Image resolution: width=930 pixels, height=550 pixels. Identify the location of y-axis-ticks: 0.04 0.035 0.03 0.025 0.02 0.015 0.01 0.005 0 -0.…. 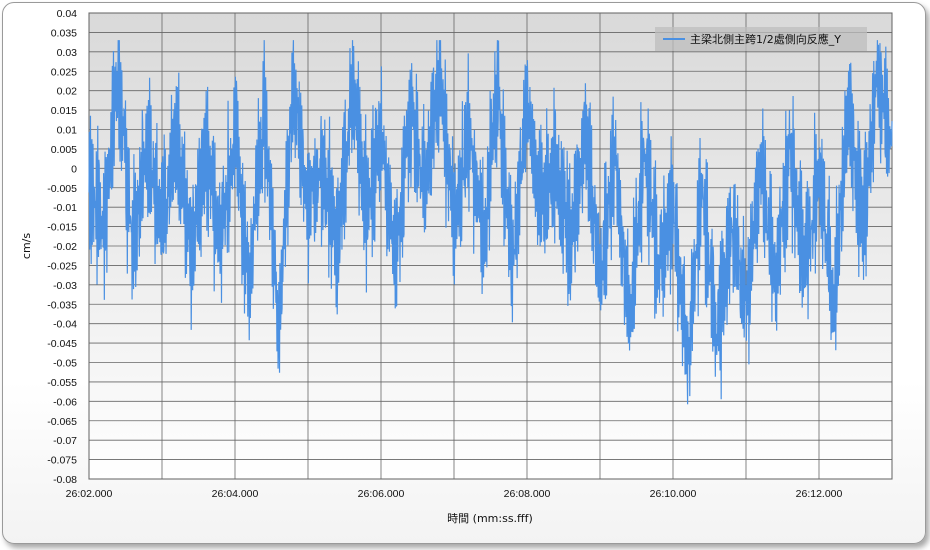
(62, 247).